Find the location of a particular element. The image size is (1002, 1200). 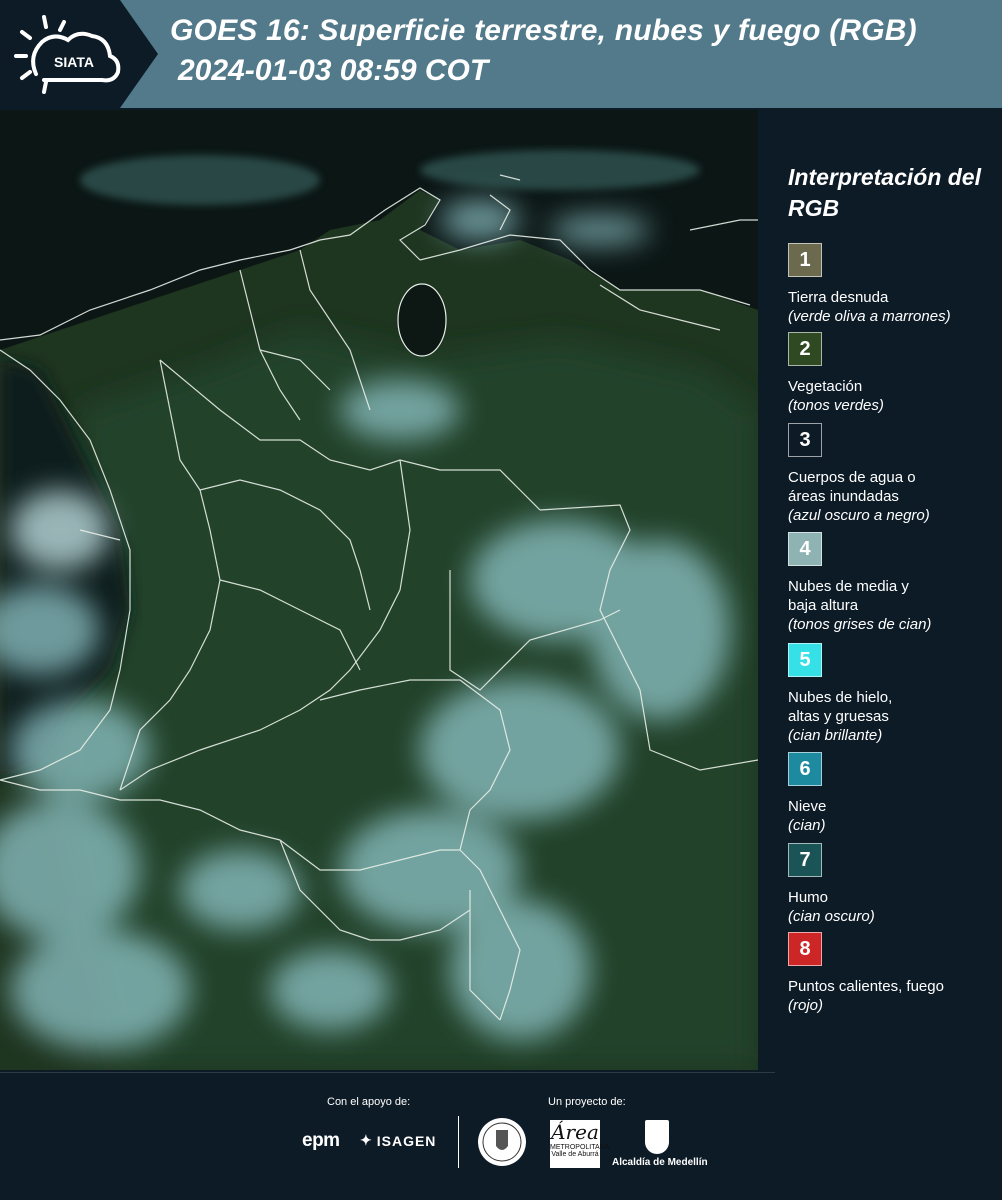

legend-item-2: 2 Vegetación (tonos verdes) is located at coordinates (893, 373).